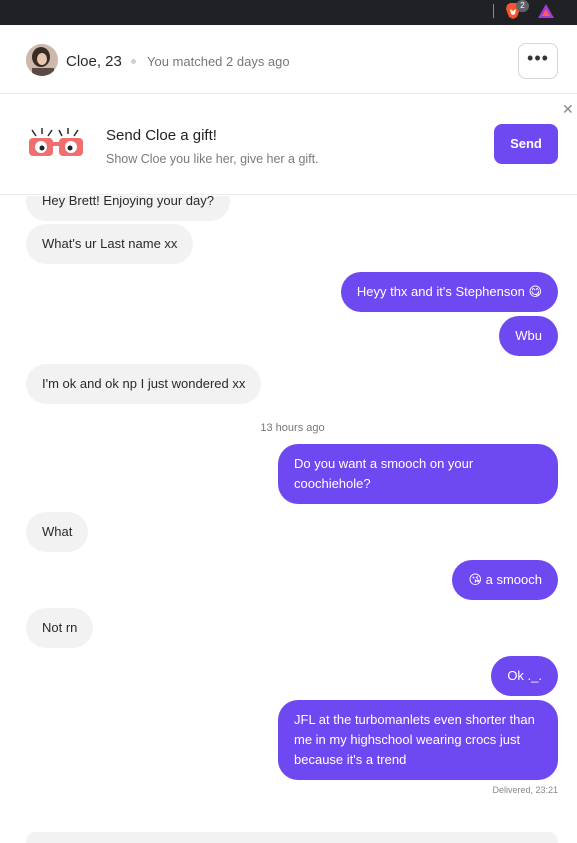  What do you see at coordinates (60, 628) in the screenshot?
I see `message-incoming: Not rn` at bounding box center [60, 628].